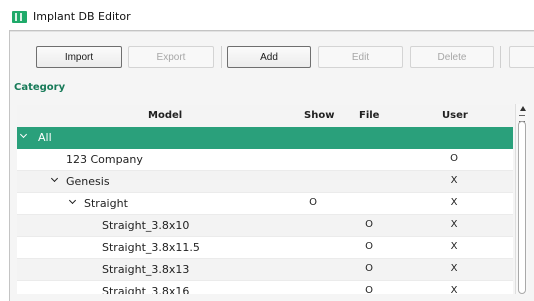 The height and width of the screenshot is (301, 534). What do you see at coordinates (146, 269) in the screenshot?
I see `row-model-name: Straight_3.8x13` at bounding box center [146, 269].